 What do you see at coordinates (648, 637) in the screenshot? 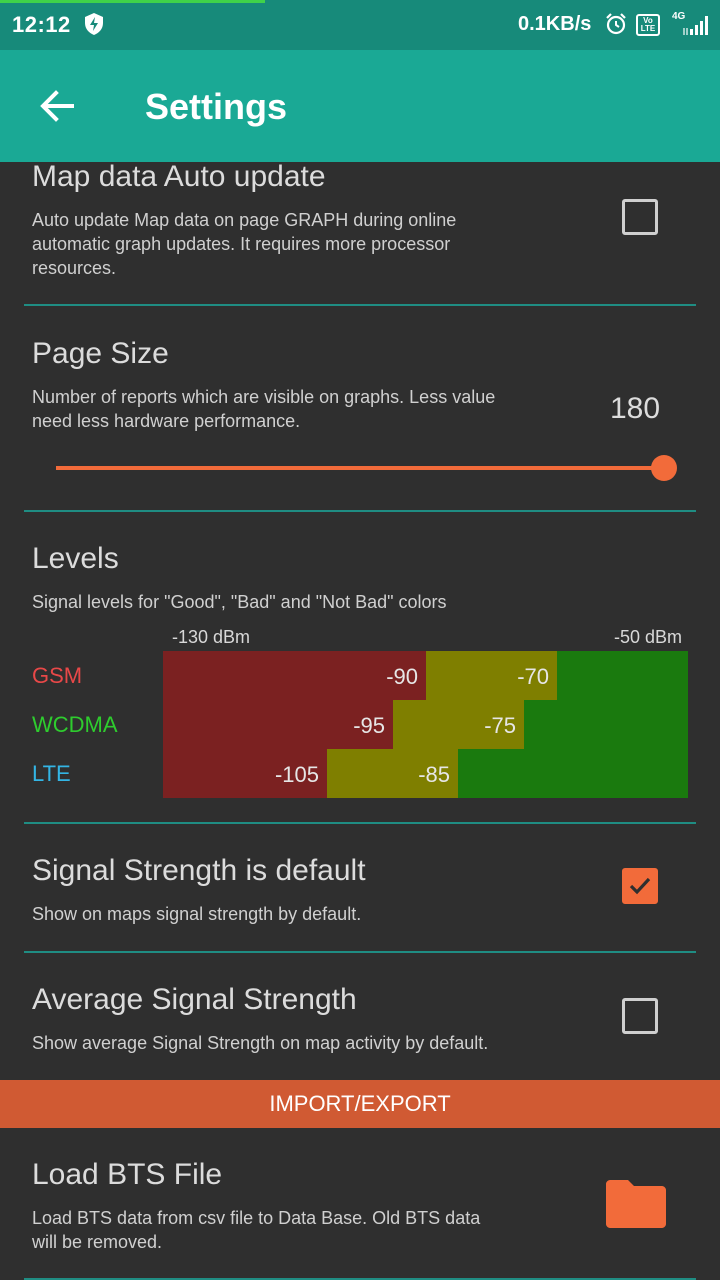
I see `levels-range-max: -50 dBm` at bounding box center [648, 637].